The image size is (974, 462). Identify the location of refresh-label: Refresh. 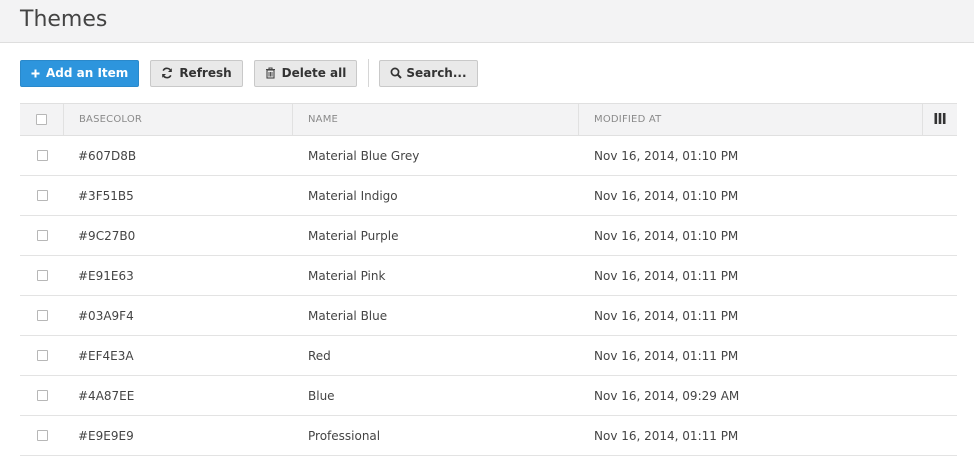
(205, 73).